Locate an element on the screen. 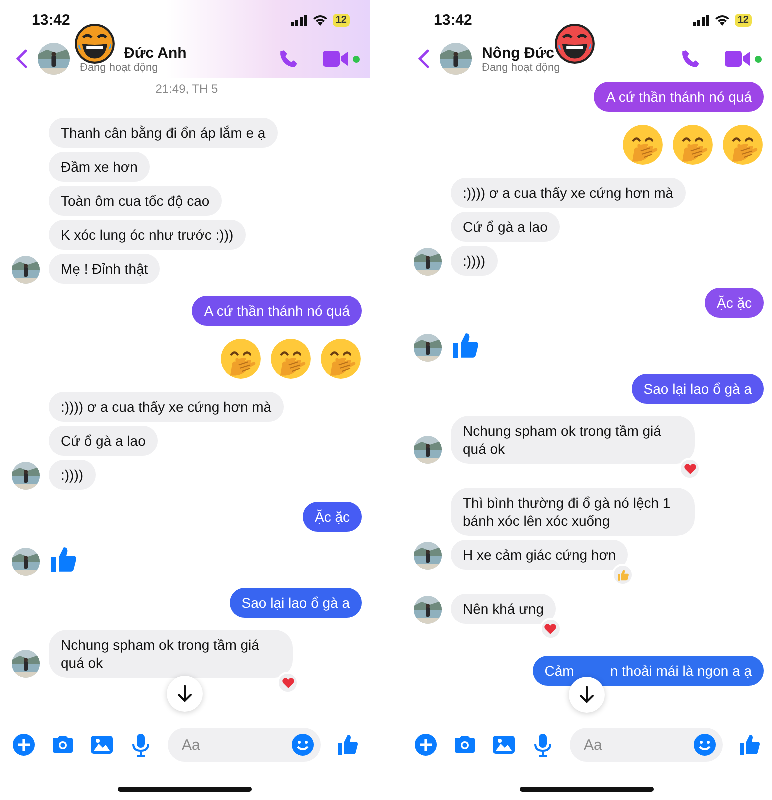  contact-name: Nông Đức is located at coordinates (519, 53).